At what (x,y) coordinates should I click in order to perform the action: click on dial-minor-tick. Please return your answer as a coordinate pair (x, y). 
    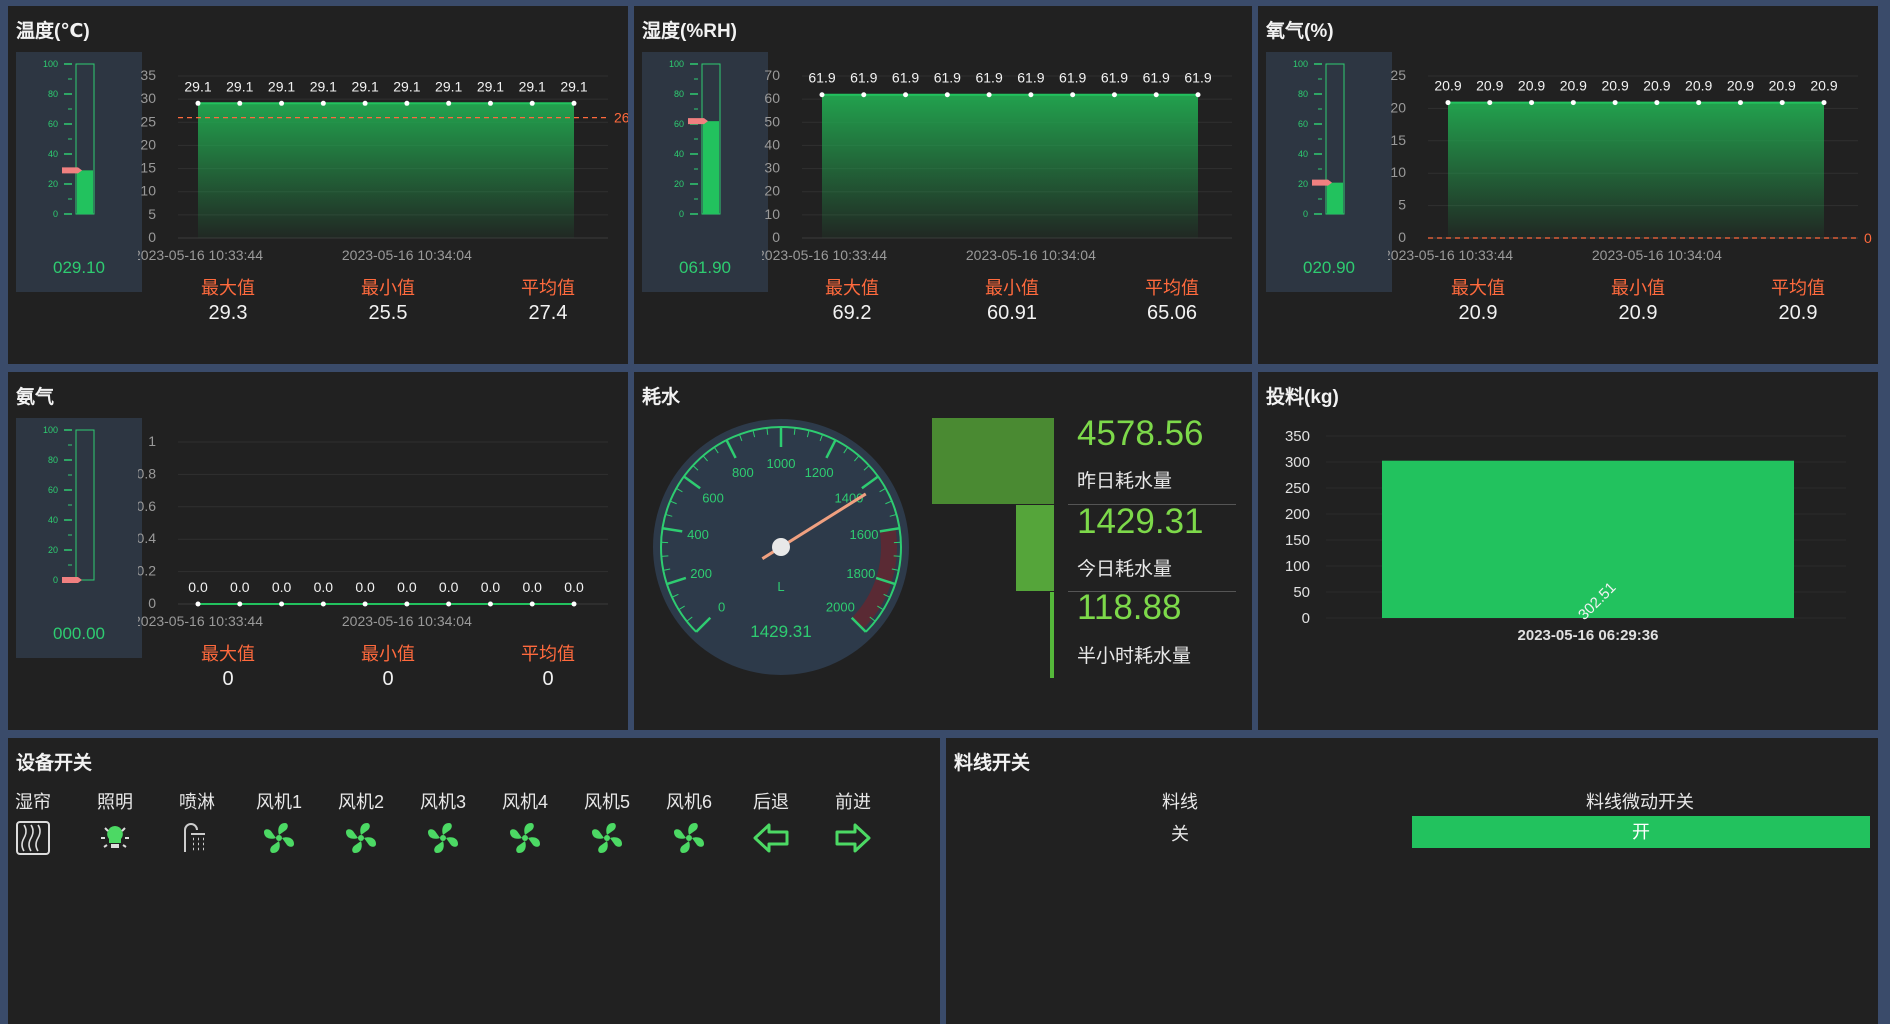
    Looking at the image, I should click on (897, 556).